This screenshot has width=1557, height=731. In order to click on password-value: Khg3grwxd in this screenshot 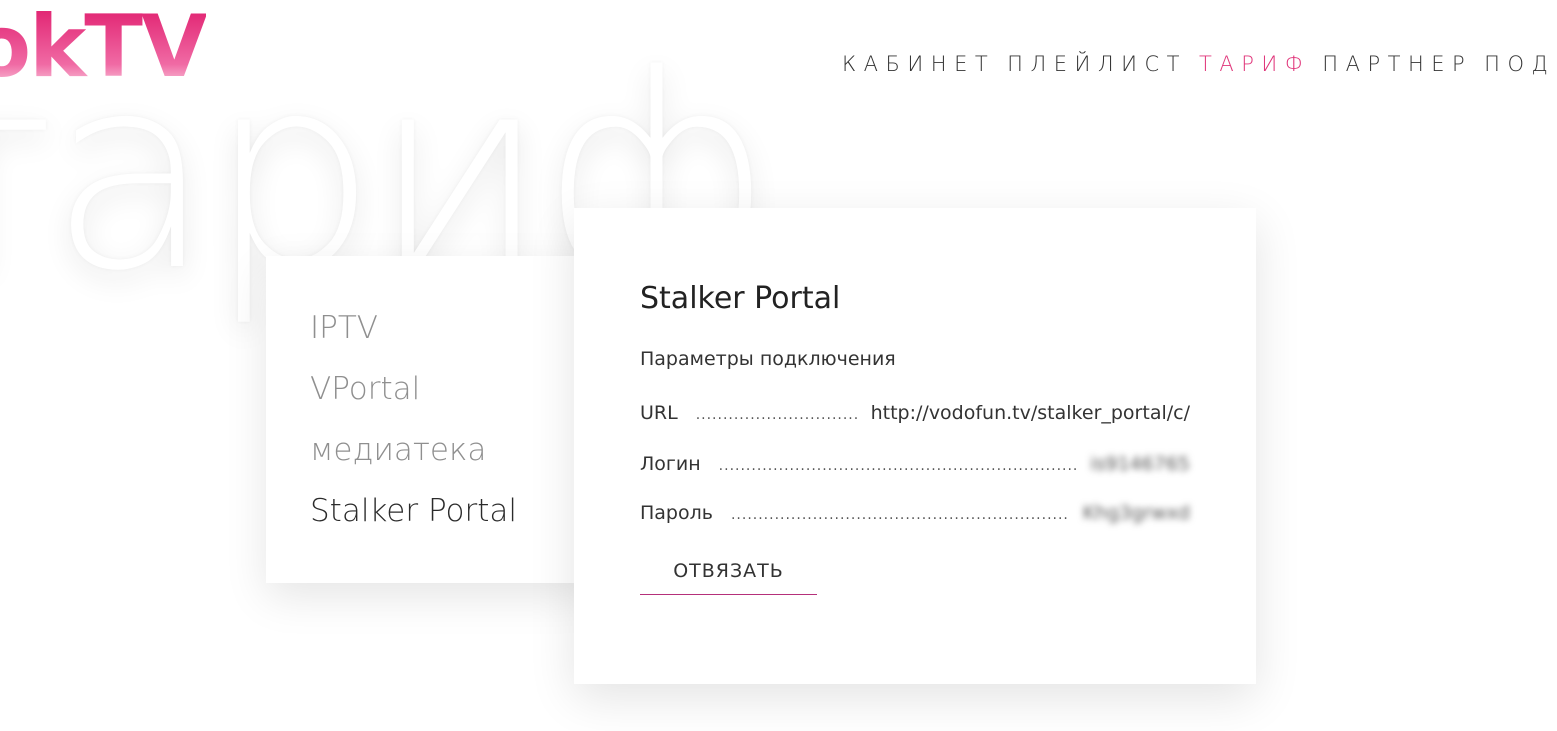, I will do `click(1136, 513)`.